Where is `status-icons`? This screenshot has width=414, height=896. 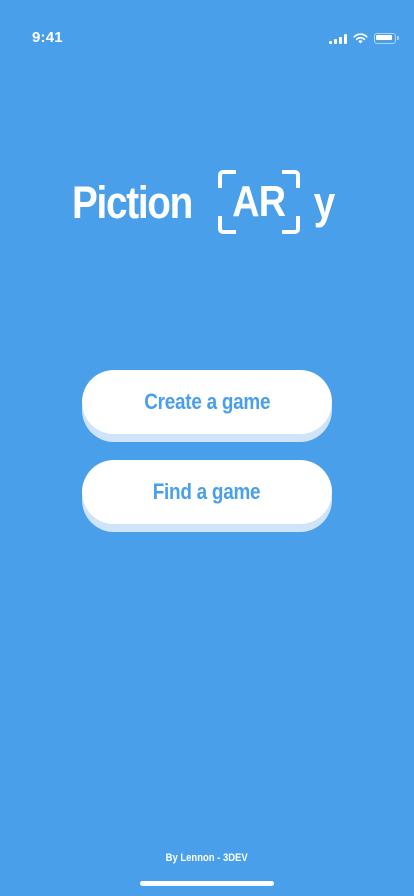
status-icons is located at coordinates (364, 38).